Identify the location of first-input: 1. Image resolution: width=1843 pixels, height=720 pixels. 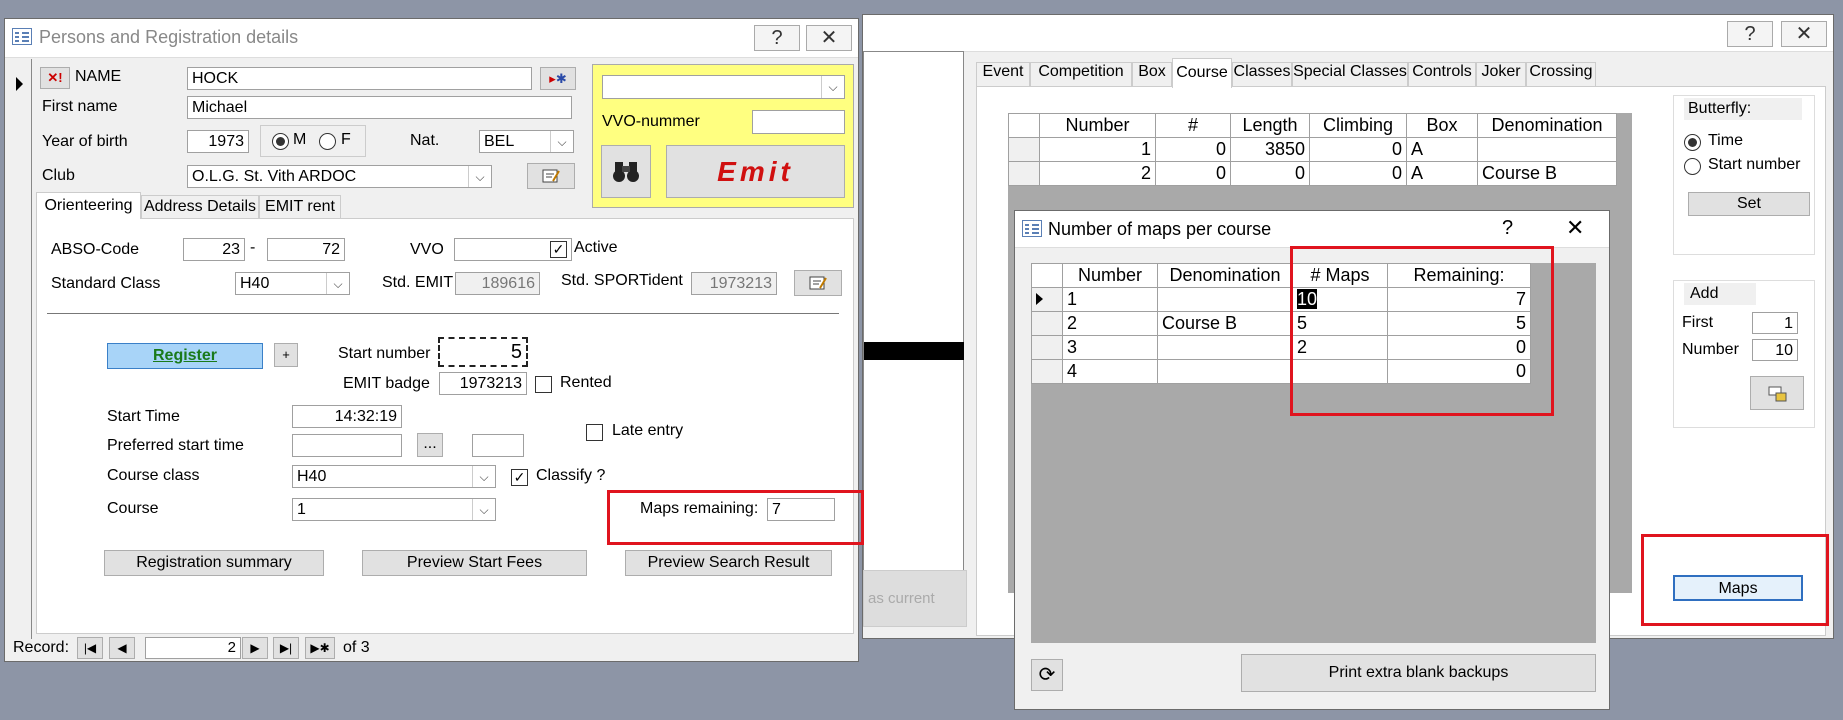
(1775, 323).